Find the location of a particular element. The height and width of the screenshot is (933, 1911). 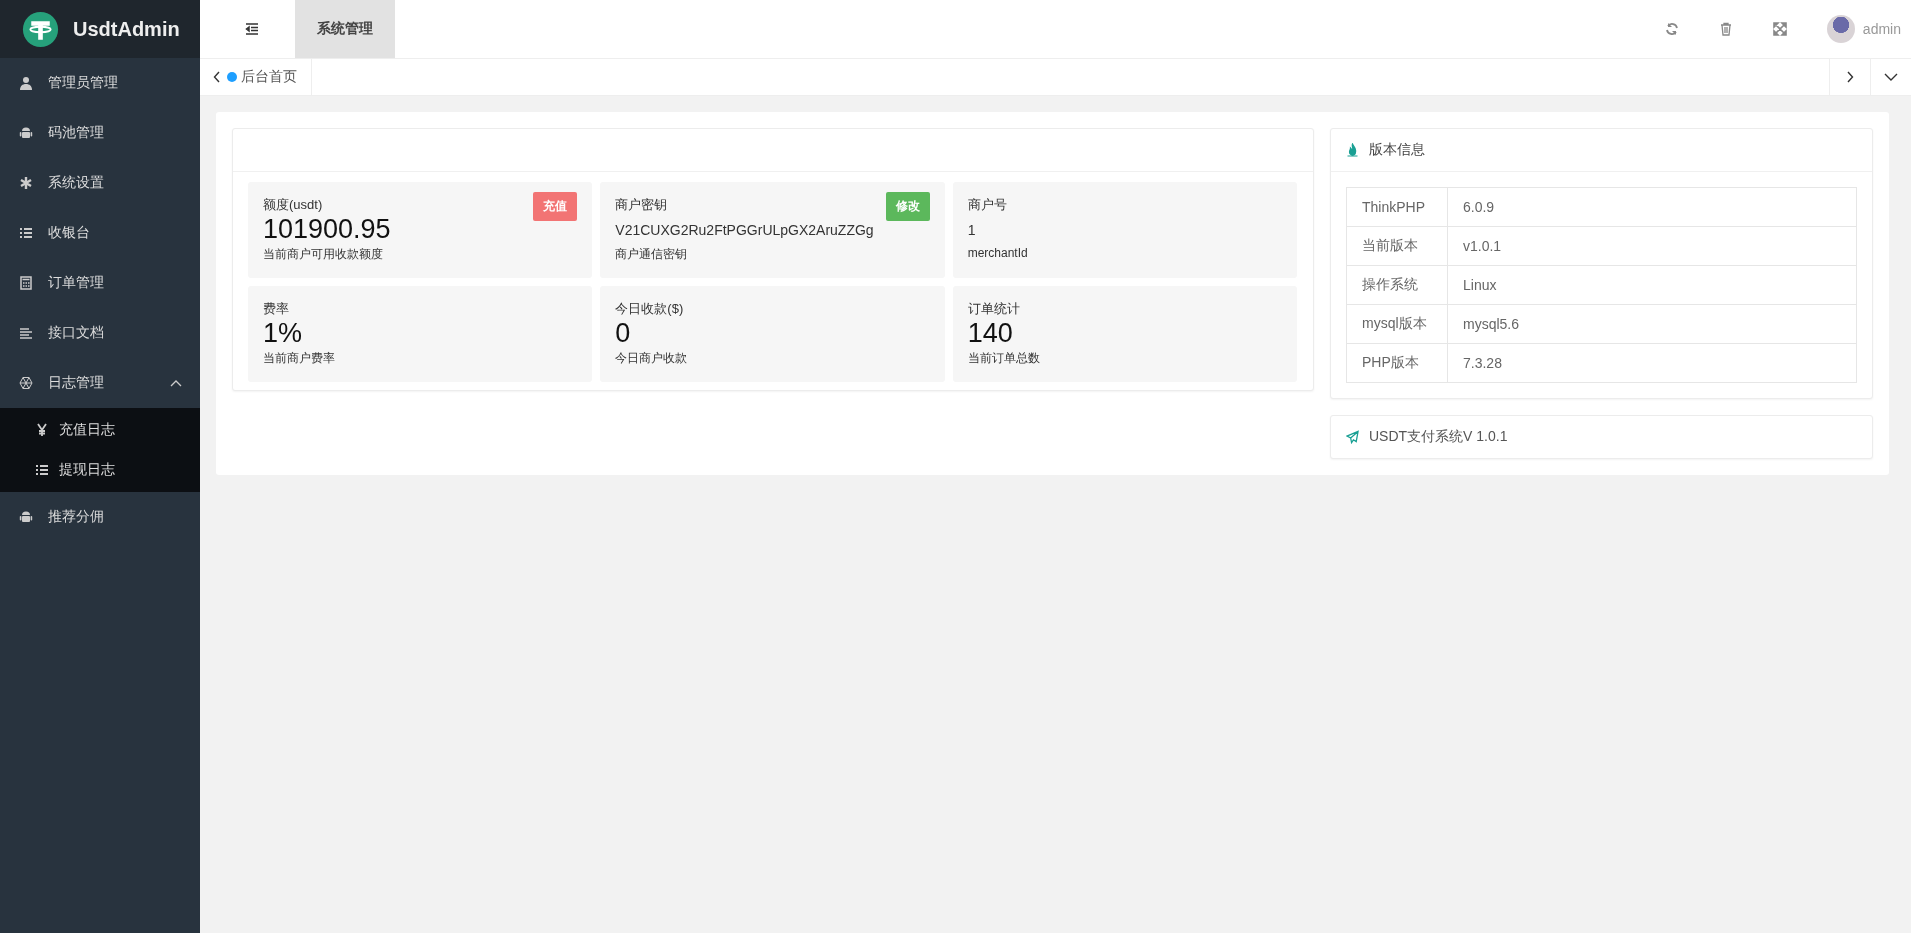

scroll-right-icon is located at coordinates (1850, 77).